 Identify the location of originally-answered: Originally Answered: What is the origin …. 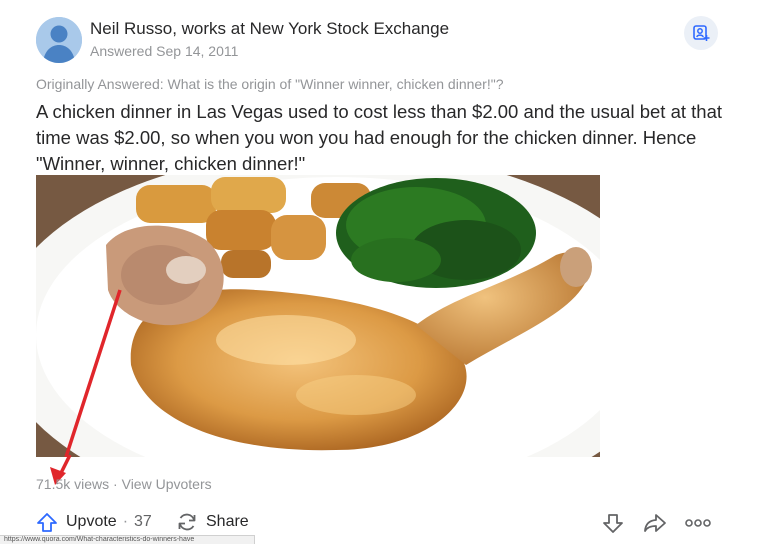
(270, 84).